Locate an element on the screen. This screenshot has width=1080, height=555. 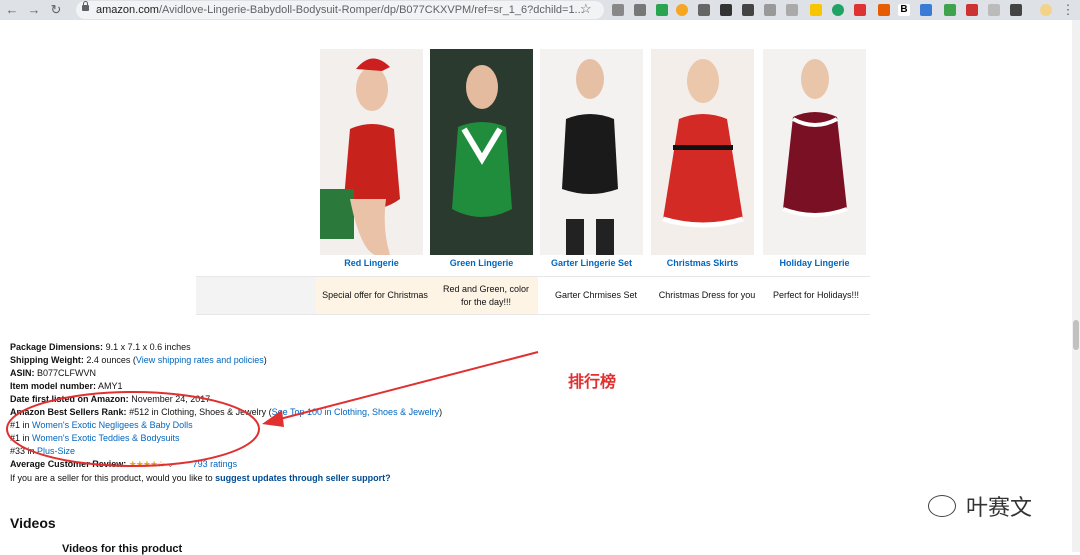
annotation-arrowhead is located at coordinates (273, 418).